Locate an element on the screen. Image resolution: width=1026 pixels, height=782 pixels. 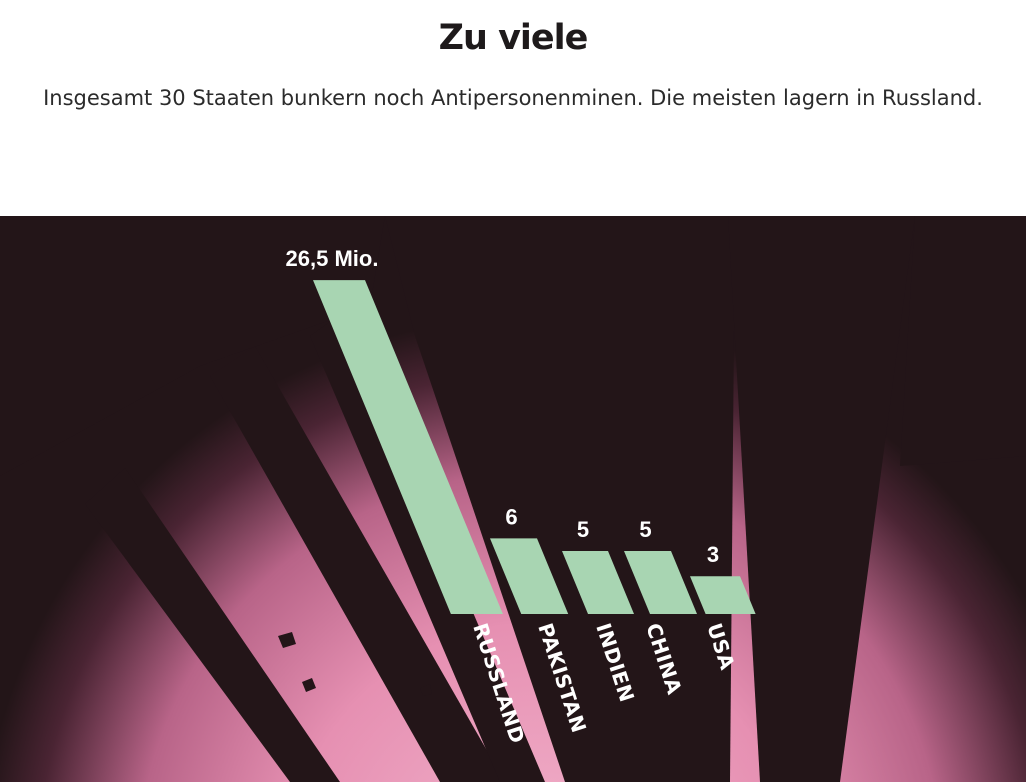
value-label-china: 5 is located at coordinates (645, 529).